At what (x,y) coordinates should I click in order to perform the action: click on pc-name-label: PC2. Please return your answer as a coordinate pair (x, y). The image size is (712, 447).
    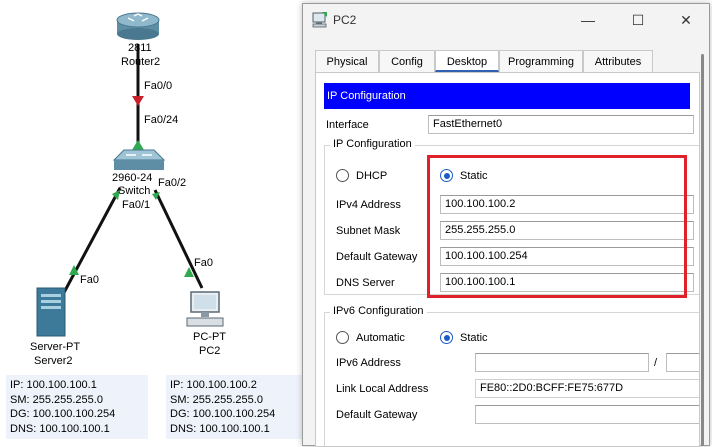
    Looking at the image, I should click on (210, 351).